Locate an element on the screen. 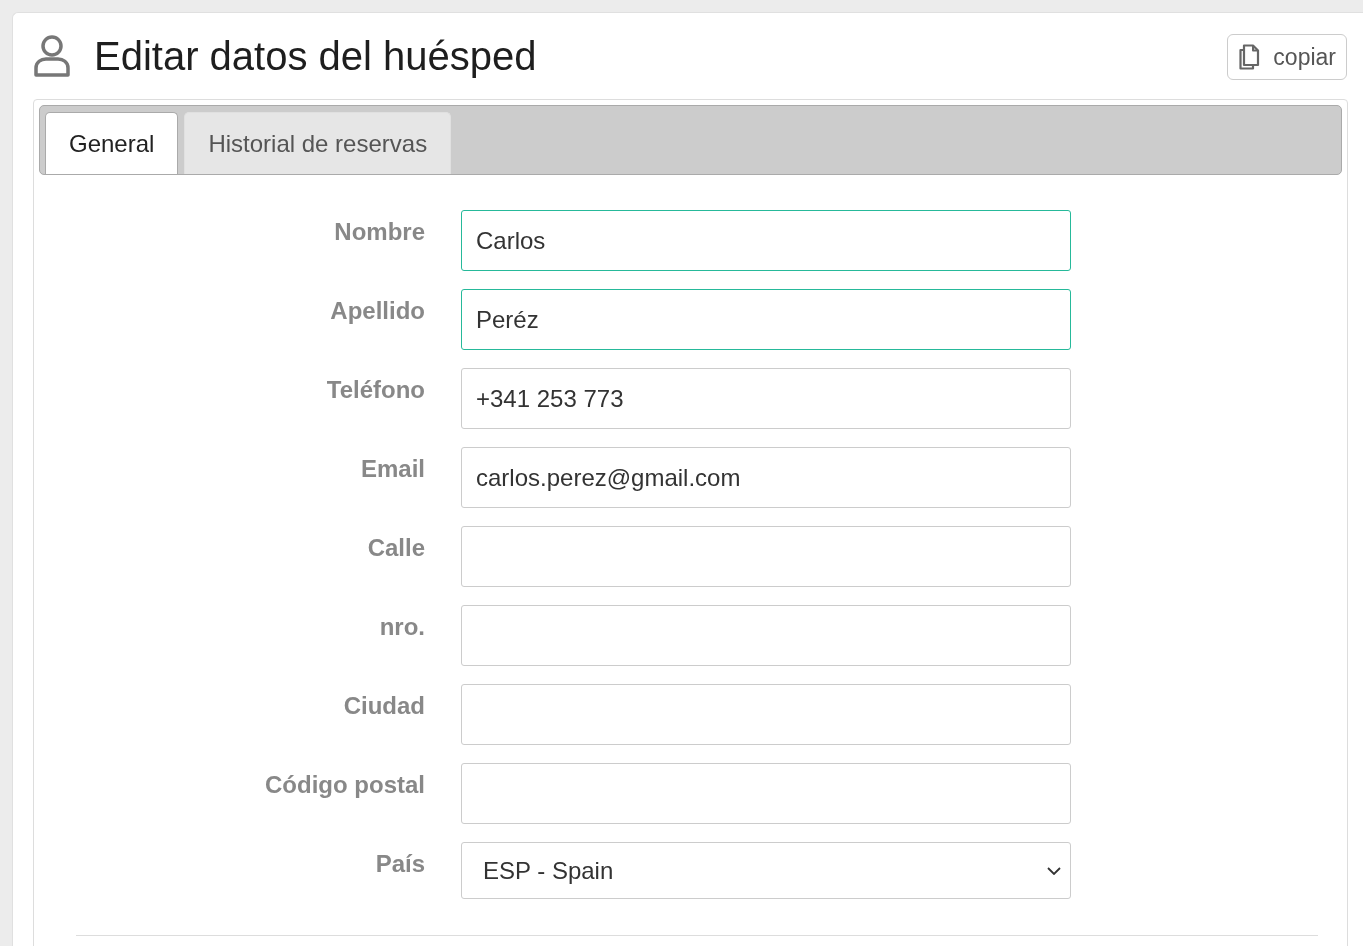  field-label: Nombre is located at coordinates (379, 231).